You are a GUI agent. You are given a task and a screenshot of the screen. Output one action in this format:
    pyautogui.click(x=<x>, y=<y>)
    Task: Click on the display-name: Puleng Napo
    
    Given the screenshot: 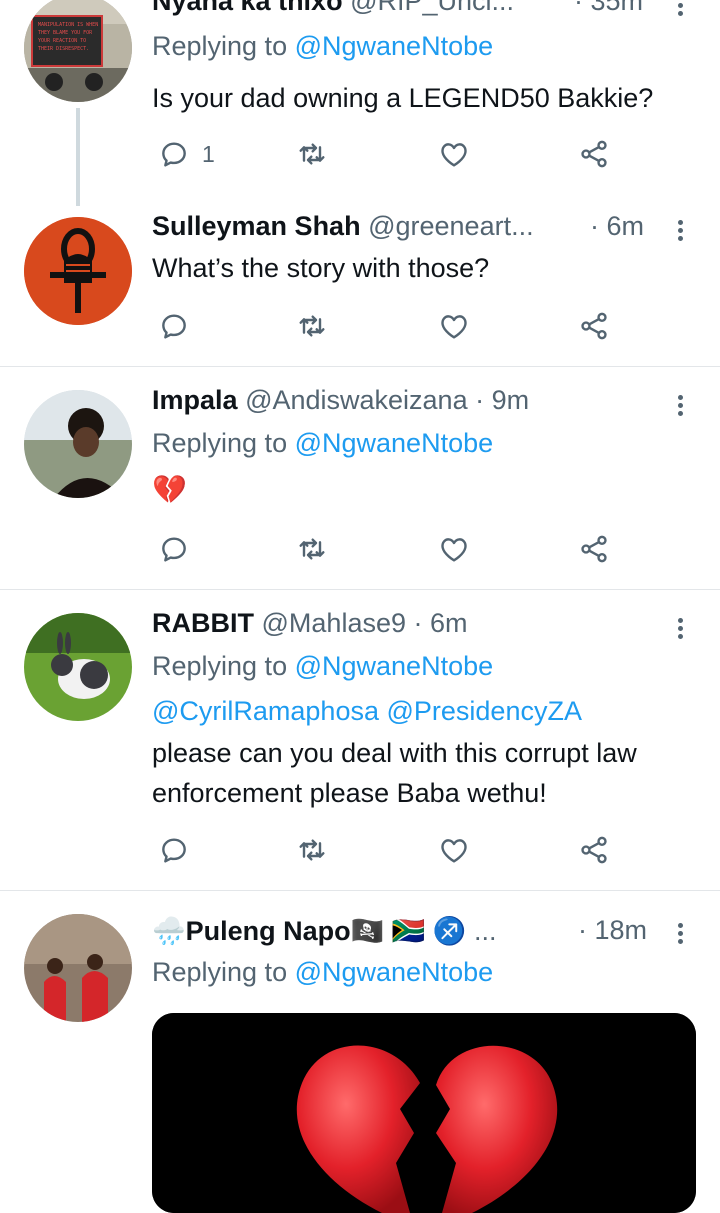 What is the action you would take?
    pyautogui.click(x=268, y=931)
    